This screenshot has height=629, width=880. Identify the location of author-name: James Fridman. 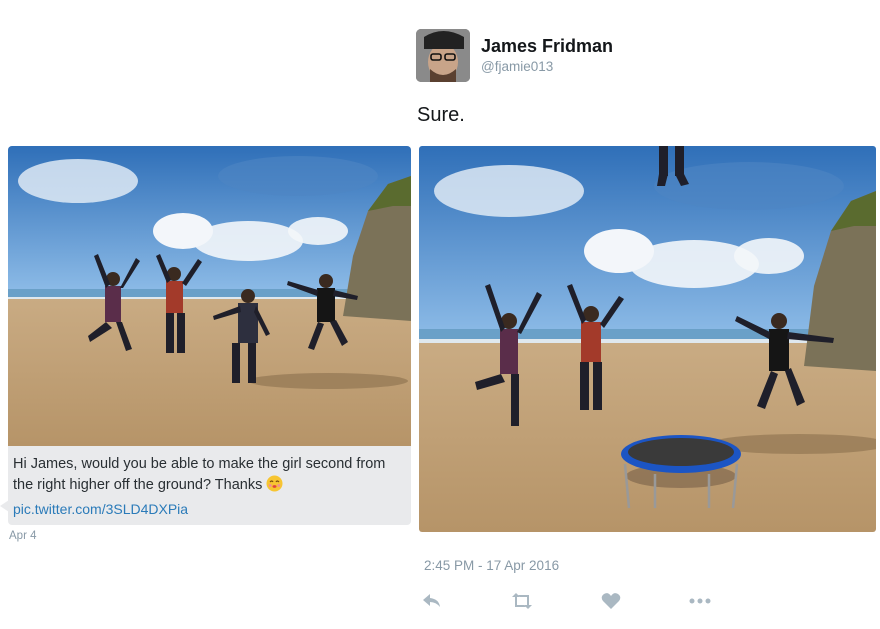
(547, 46).